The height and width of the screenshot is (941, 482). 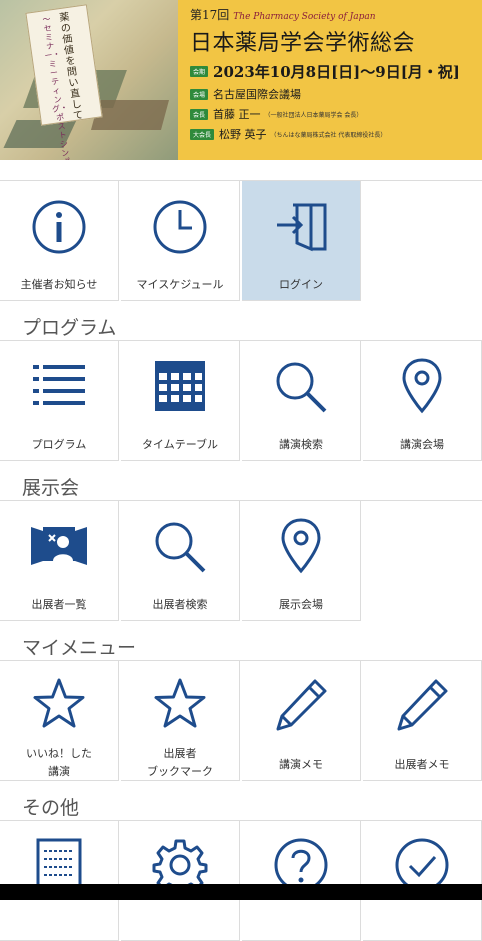 What do you see at coordinates (328, 135) in the screenshot?
I see `banner-president-note: （ちんはな薬局株式会社 代表取締役社長）` at bounding box center [328, 135].